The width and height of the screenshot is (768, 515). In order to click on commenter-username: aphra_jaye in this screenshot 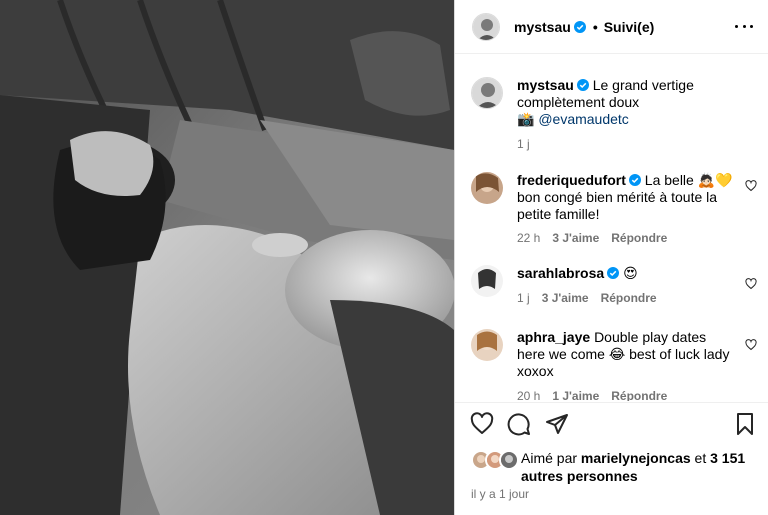, I will do `click(553, 337)`.